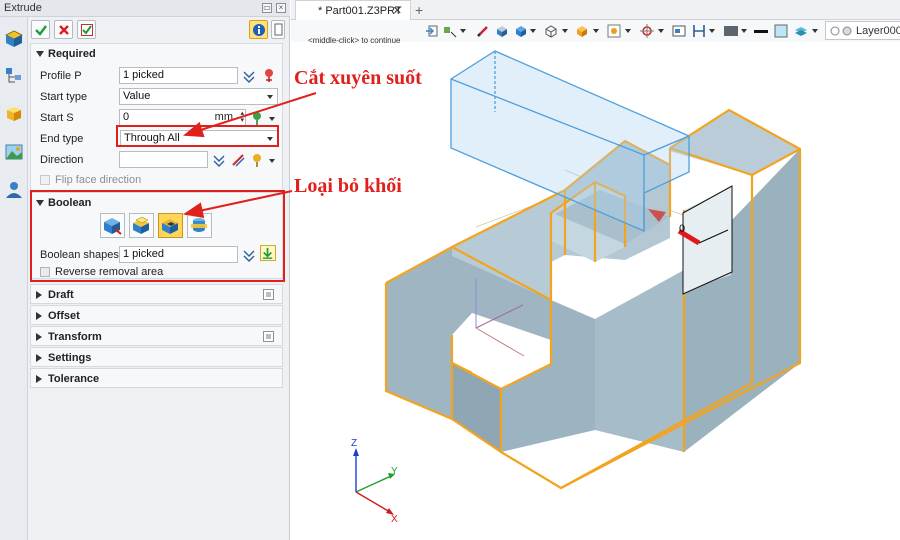 The width and height of the screenshot is (900, 540). I want to click on through-cut-arrow, so click(250, 115).